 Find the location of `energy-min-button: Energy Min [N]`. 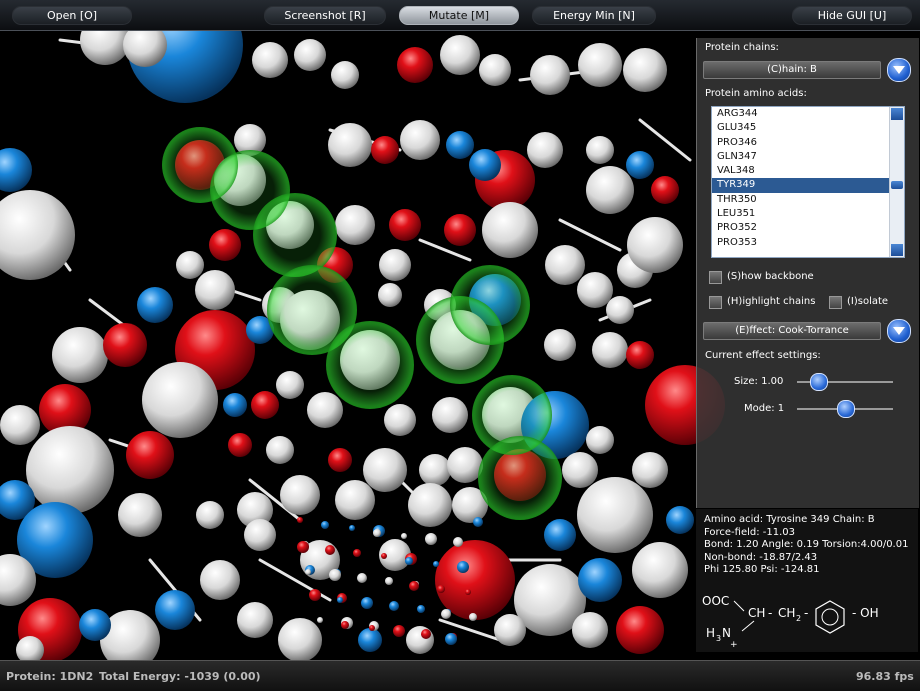

energy-min-button: Energy Min [N] is located at coordinates (594, 15).